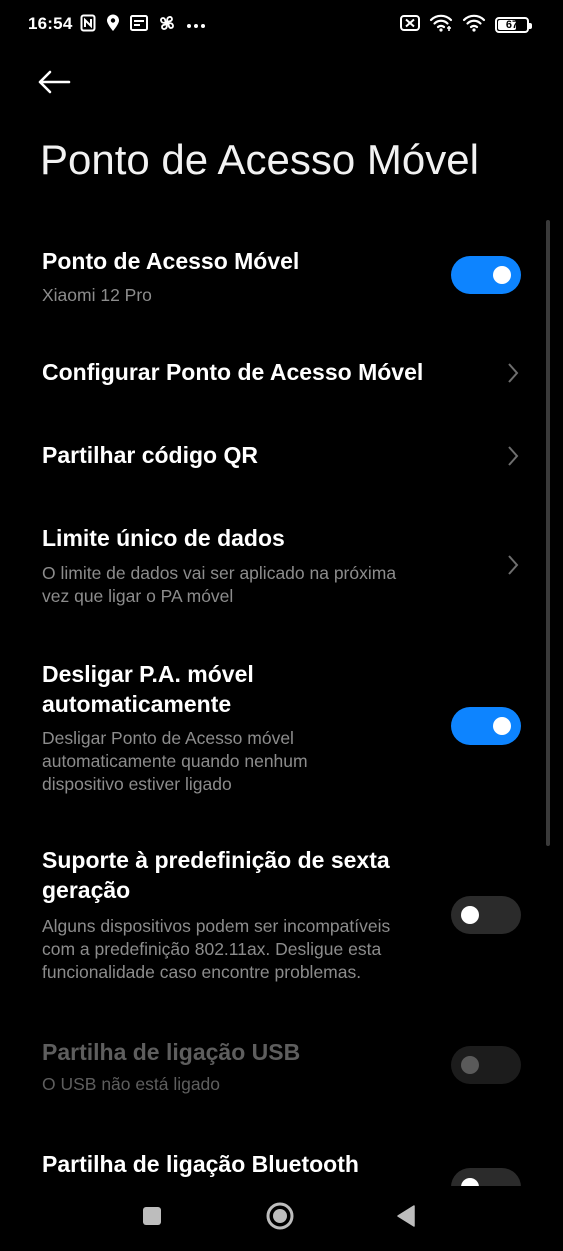  I want to click on status-time: 16:54, so click(50, 23).